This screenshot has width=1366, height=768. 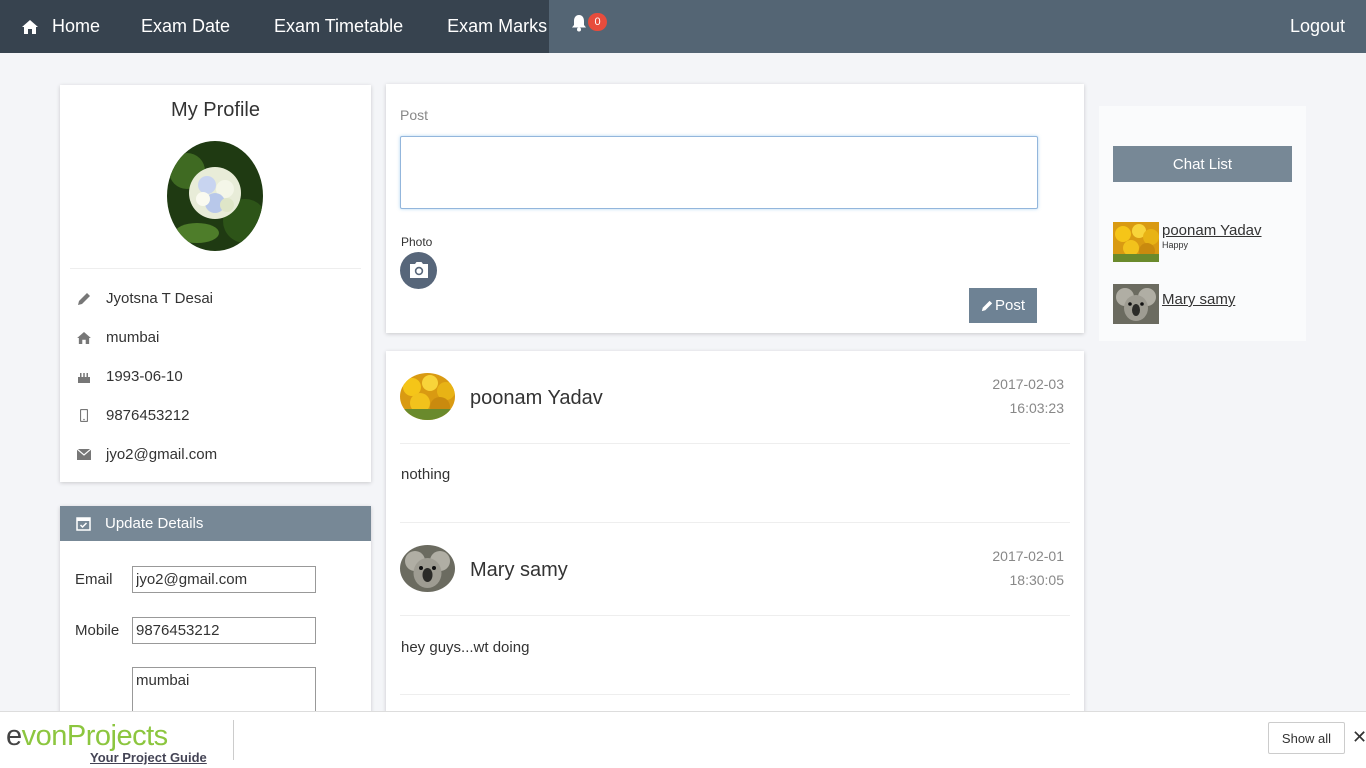 What do you see at coordinates (148, 415) in the screenshot?
I see `profile-mobile: 9876453212` at bounding box center [148, 415].